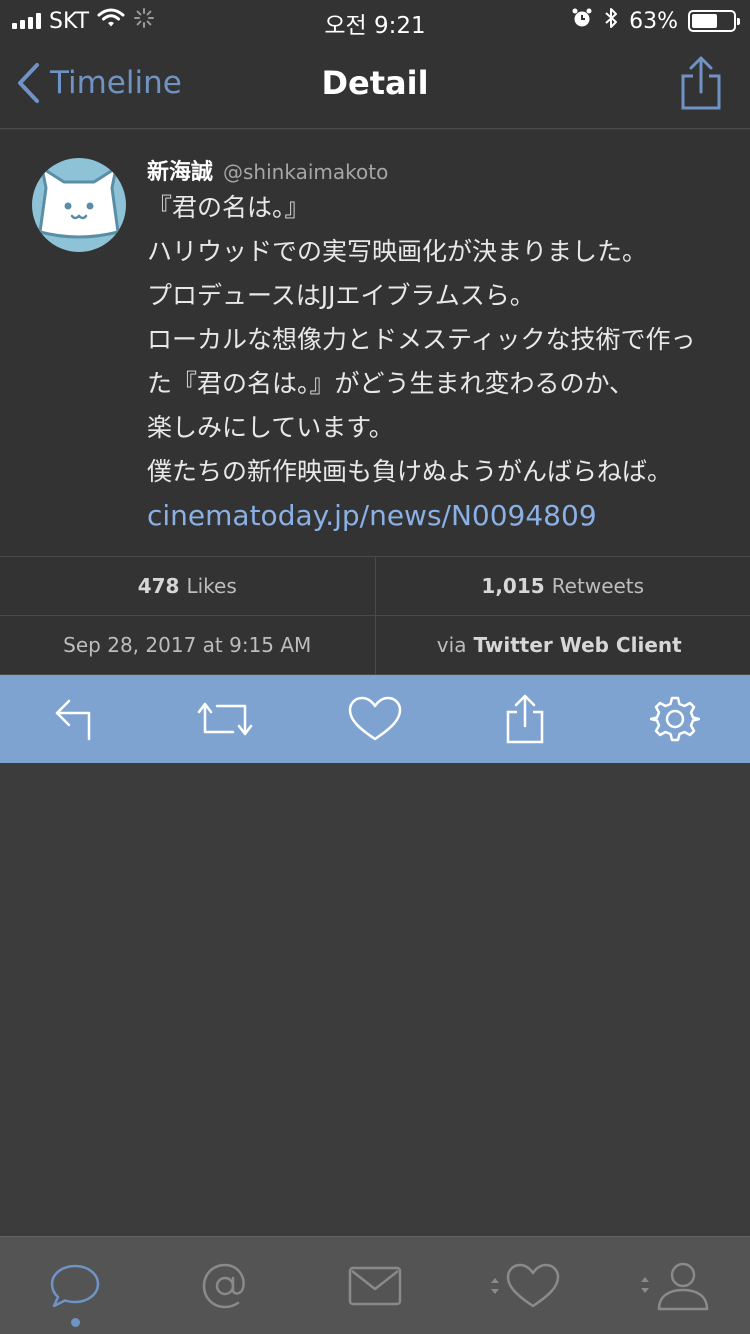 Image resolution: width=750 pixels, height=1334 pixels. I want to click on envelope-icon, so click(375, 1285).